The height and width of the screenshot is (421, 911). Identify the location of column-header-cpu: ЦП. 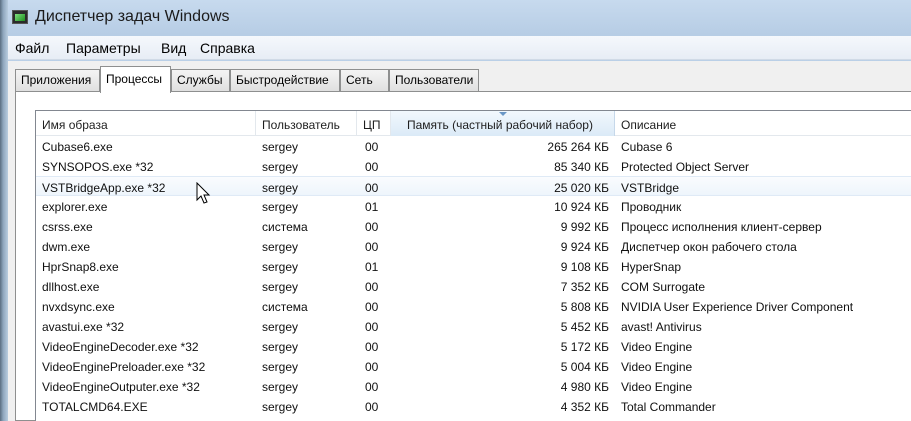
(374, 123).